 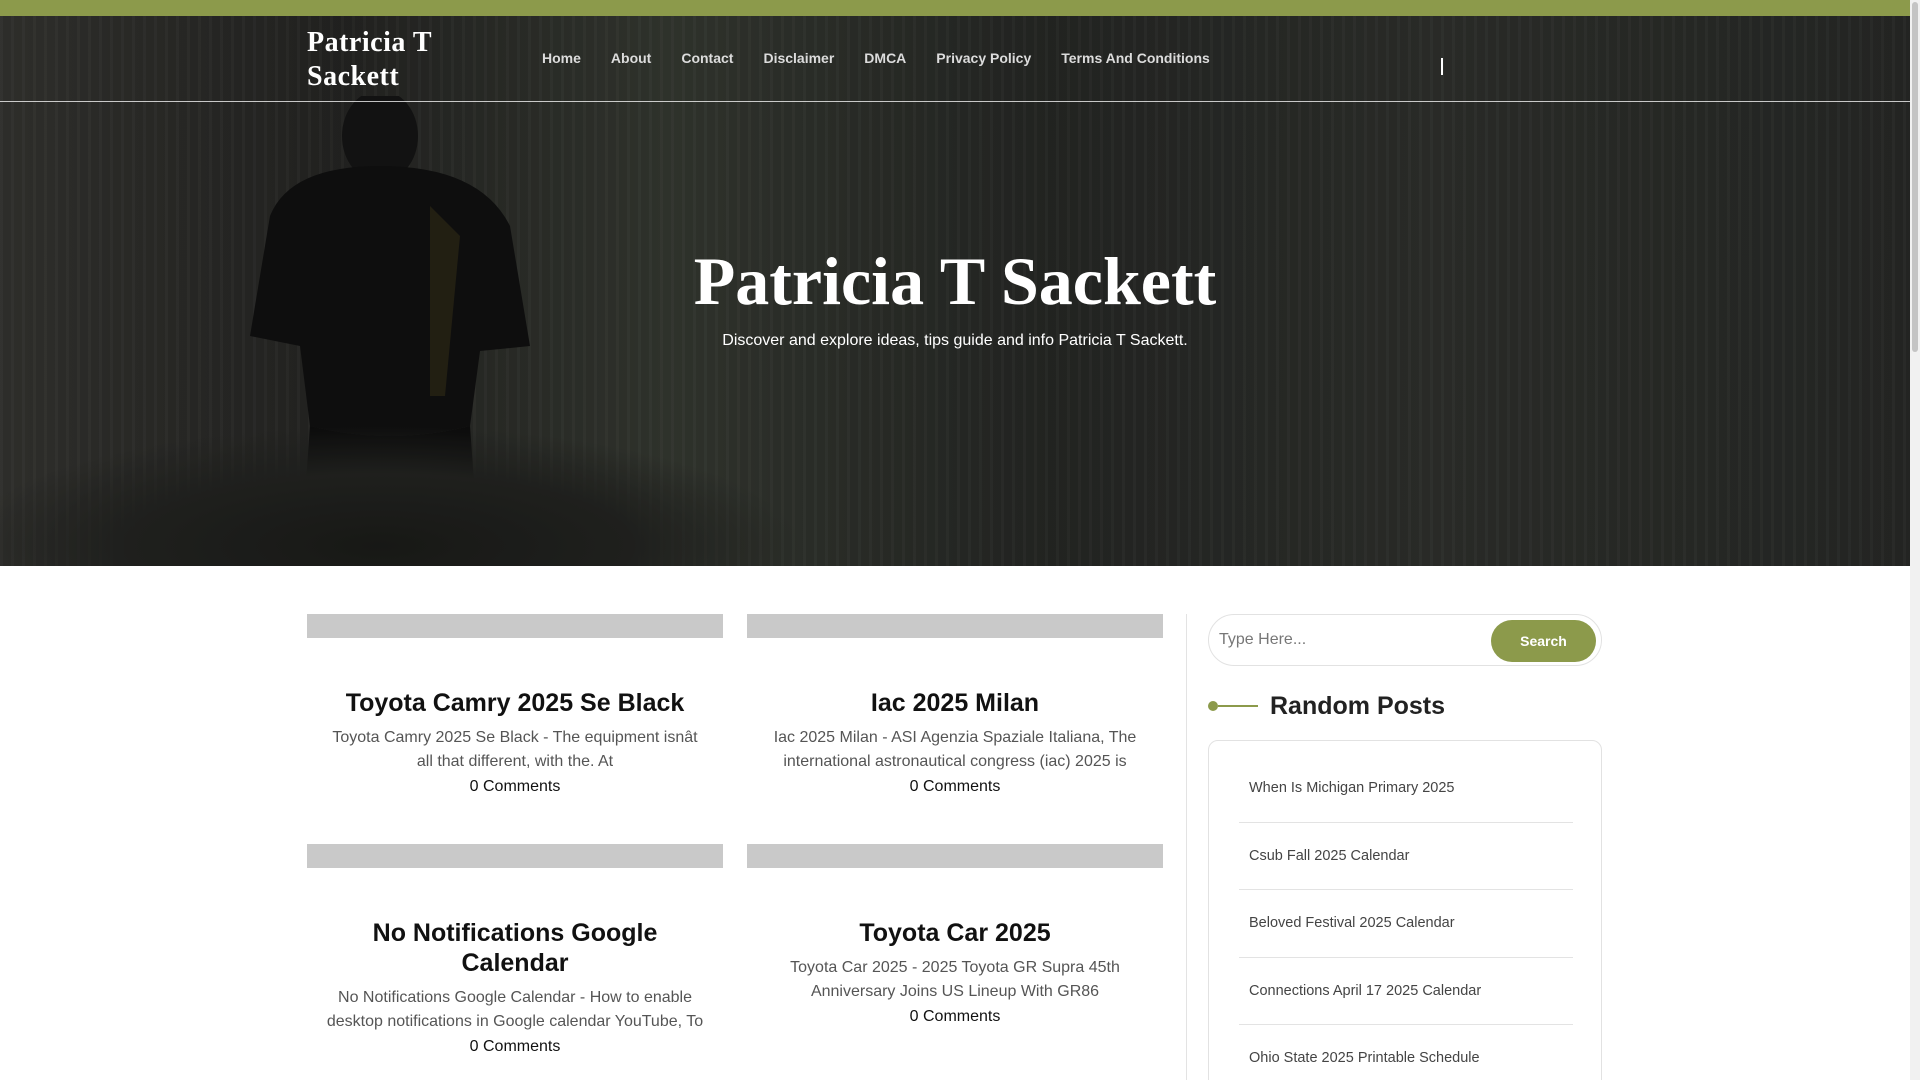 I want to click on post-title: Toyota Car 2025, so click(x=955, y=933).